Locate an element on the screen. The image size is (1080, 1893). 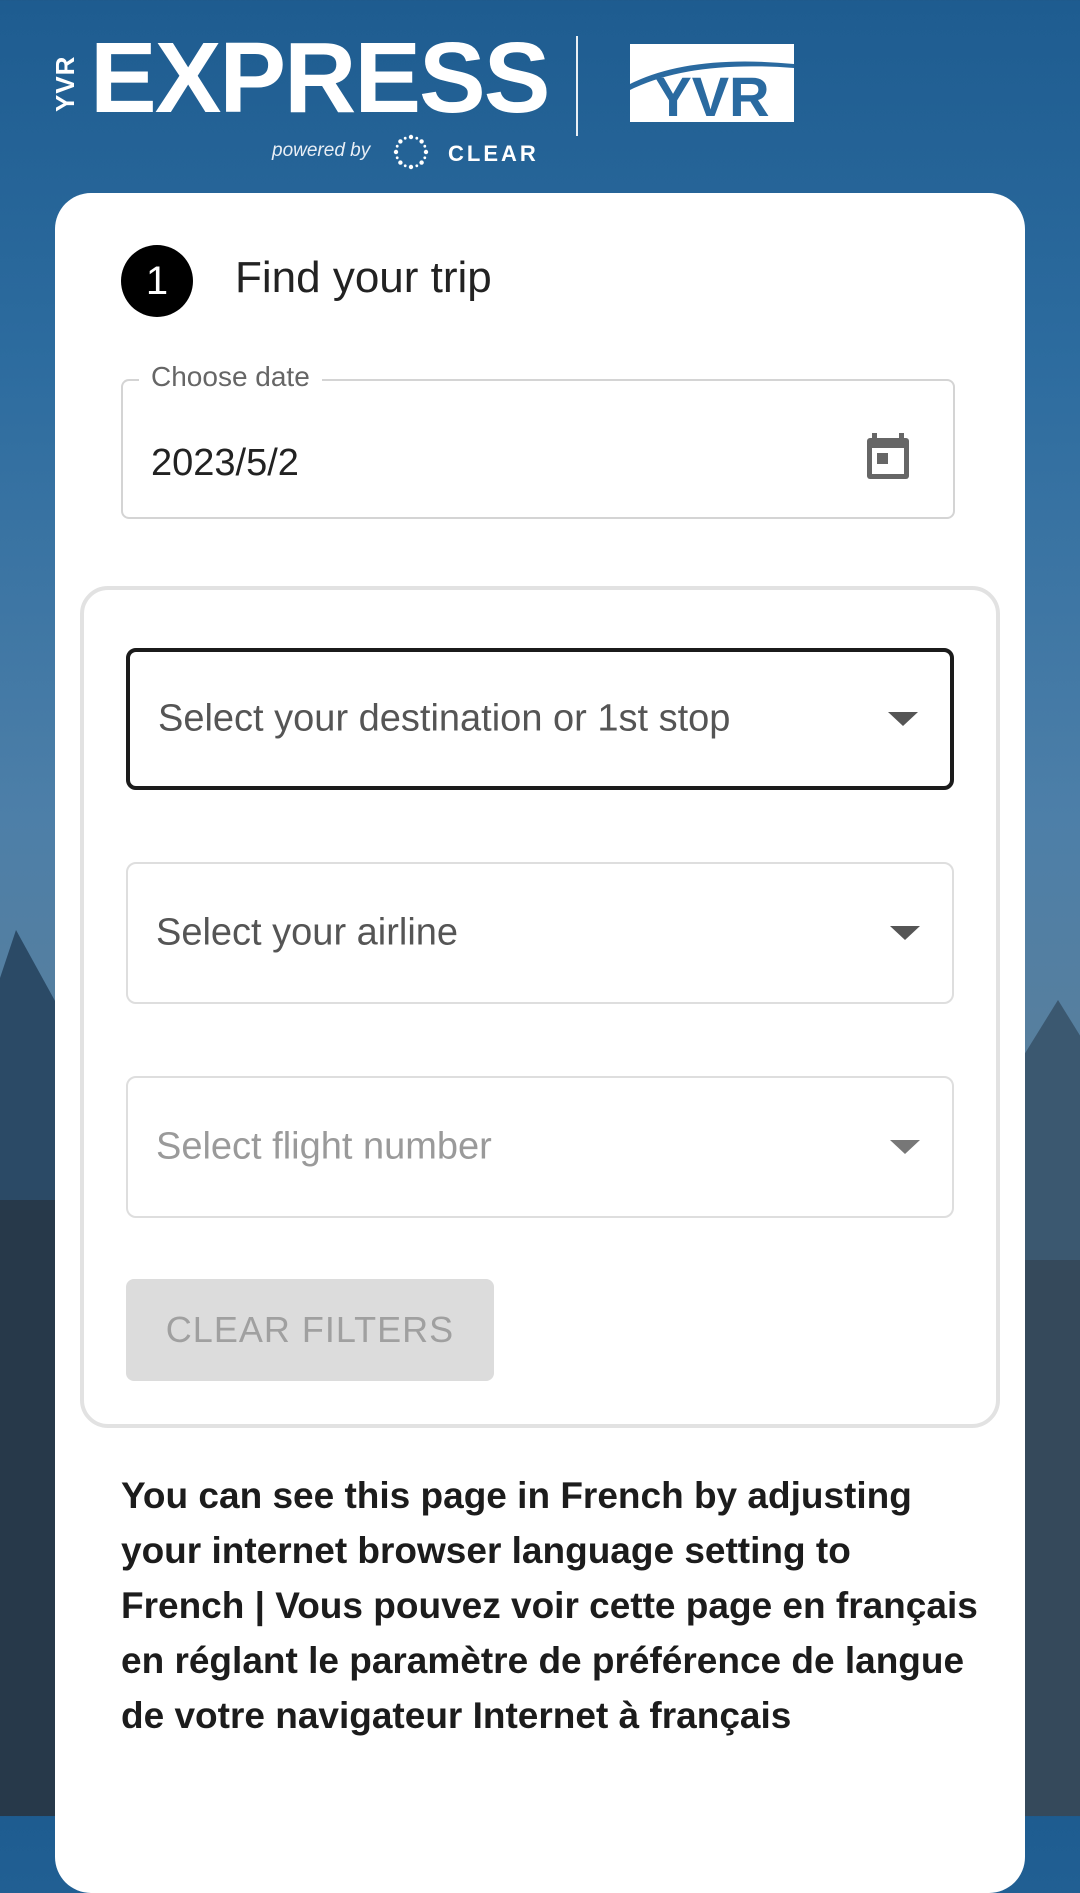
header-divider is located at coordinates (577, 86).